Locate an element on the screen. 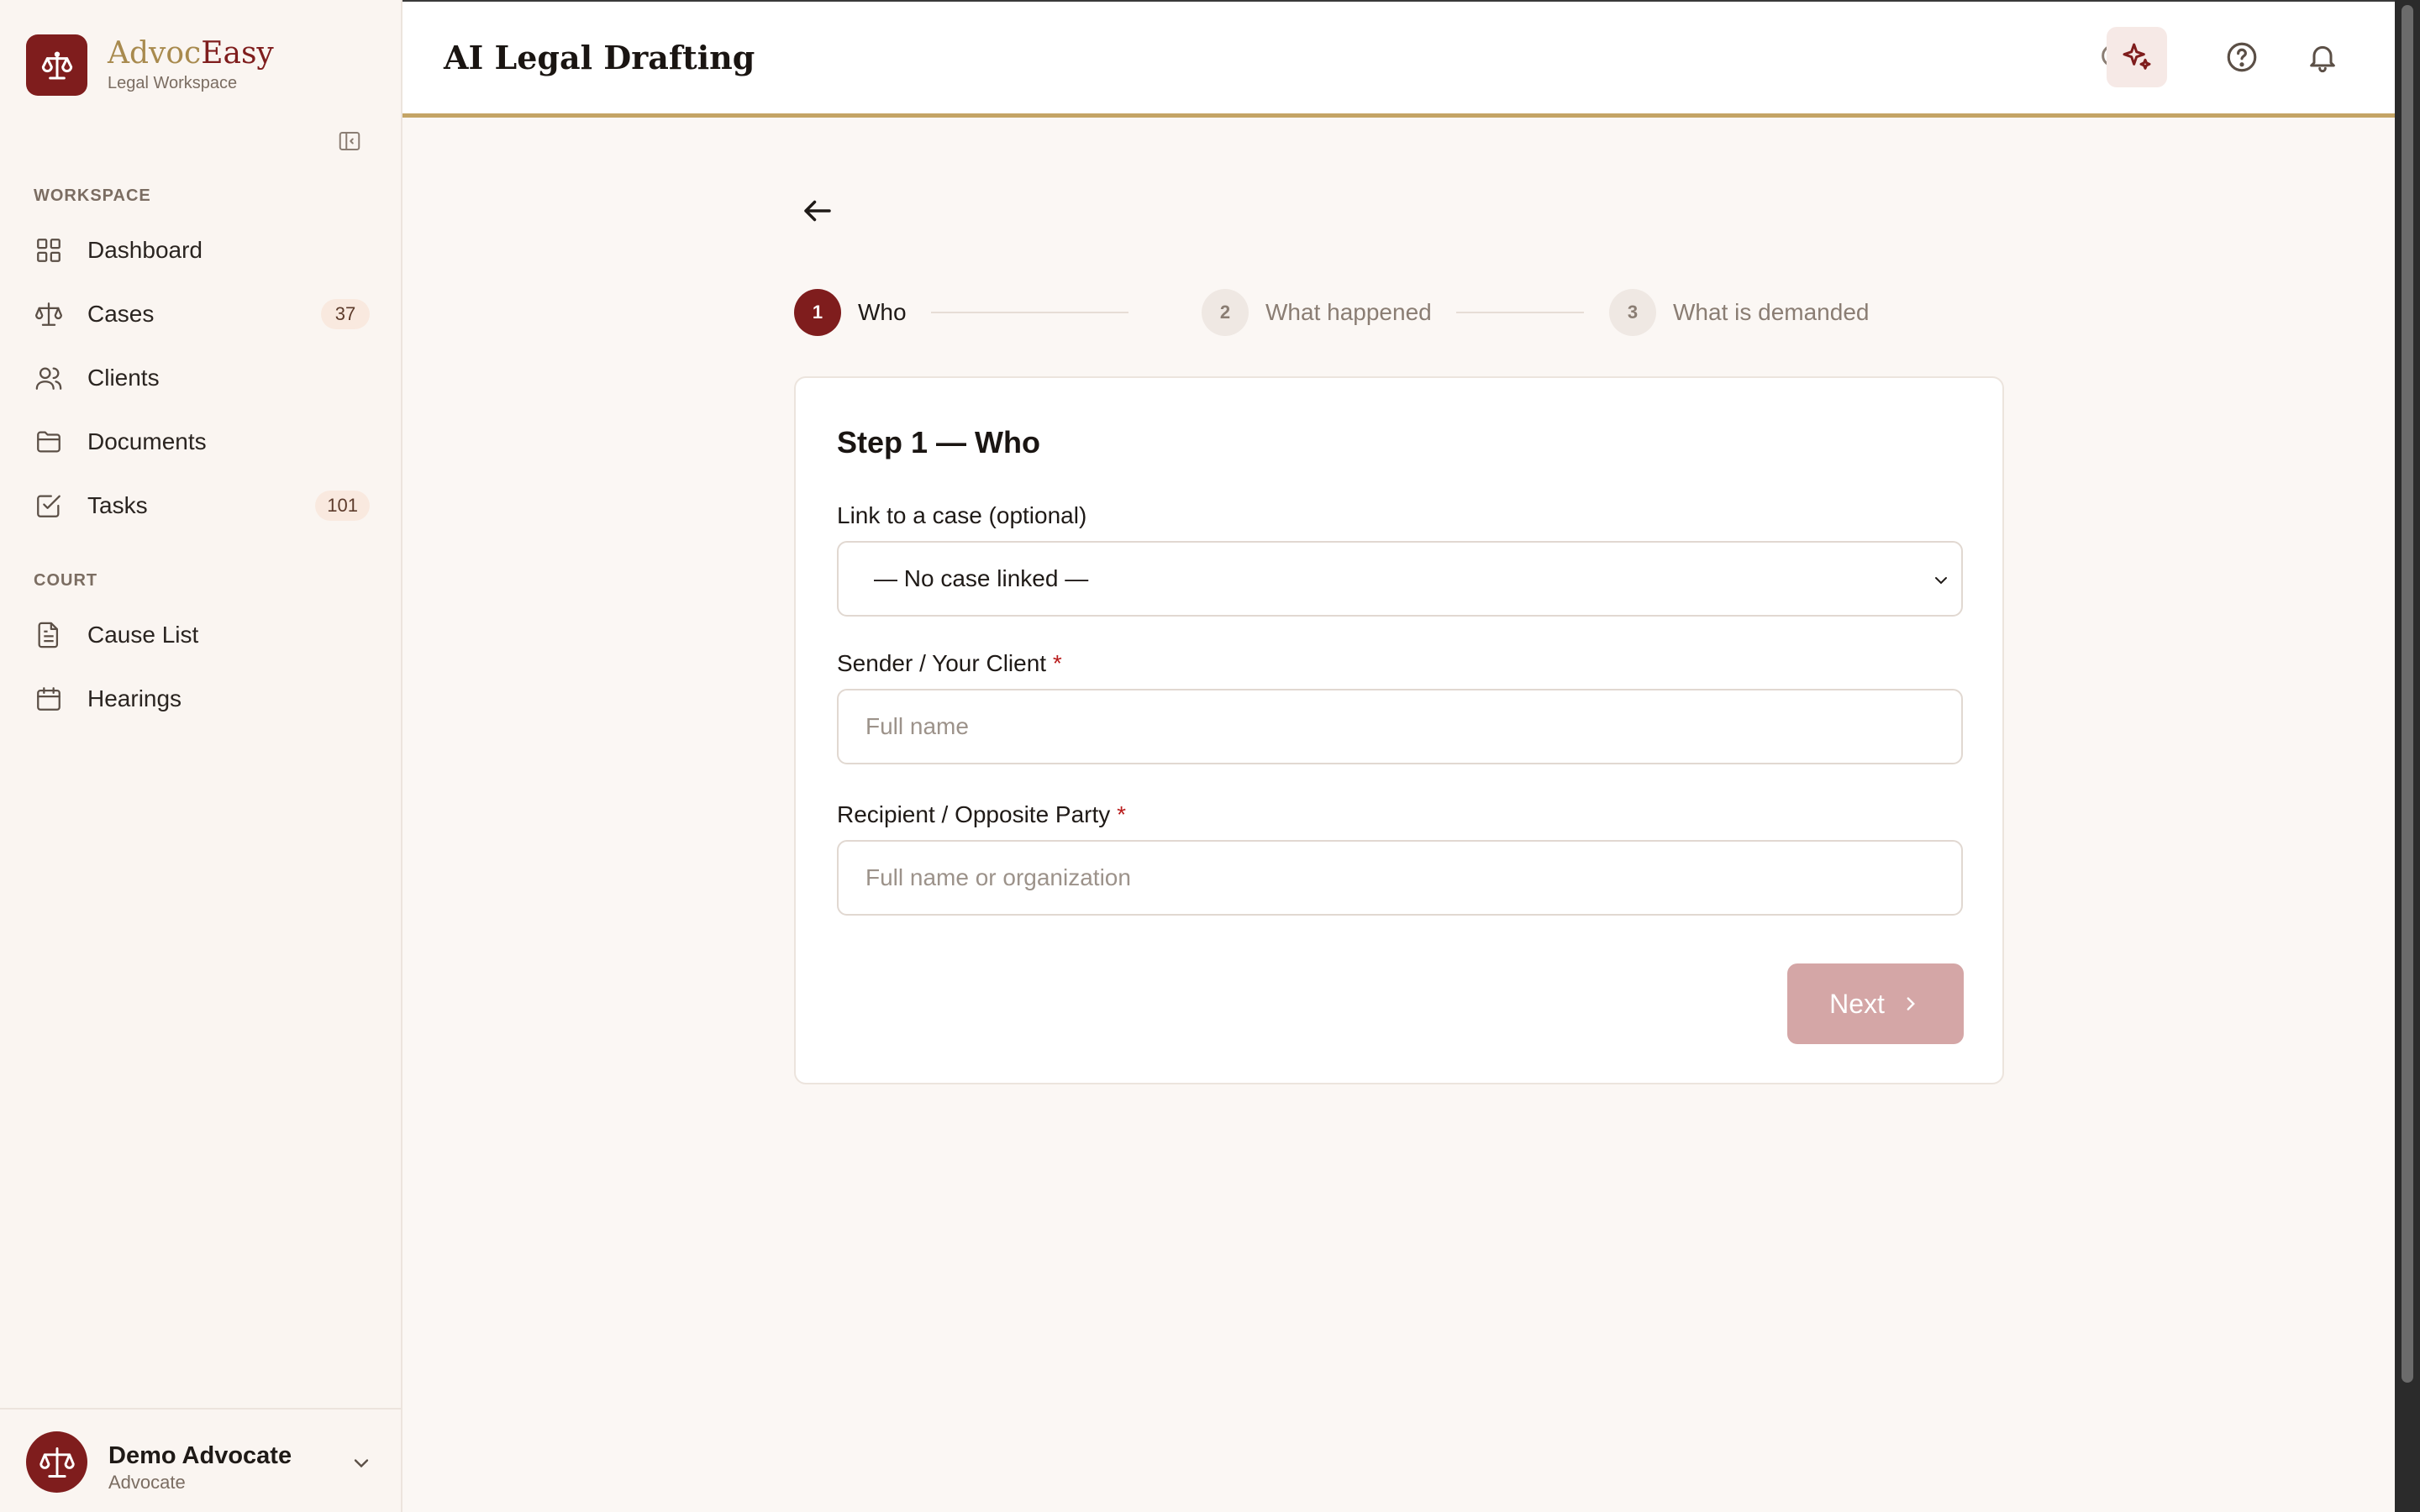 The image size is (2420, 1512). sidebar-item-label: Clients is located at coordinates (124, 378).